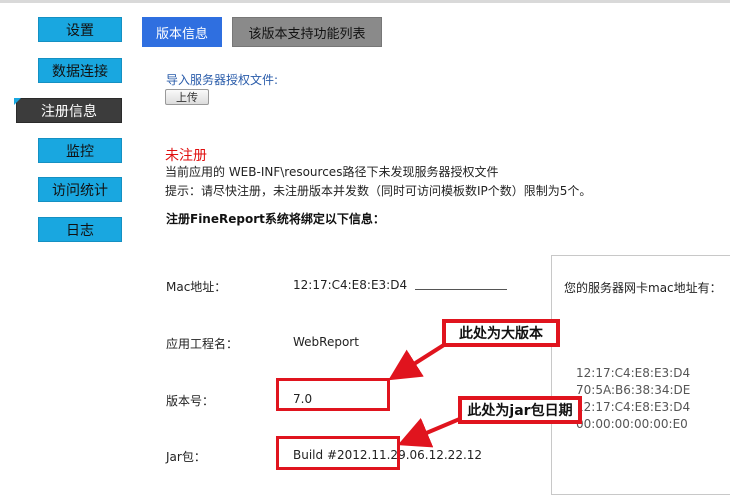 This screenshot has width=730, height=495. What do you see at coordinates (643, 288) in the screenshot?
I see `mac-panel-title: 您的服务器网卡mac地址有：` at bounding box center [643, 288].